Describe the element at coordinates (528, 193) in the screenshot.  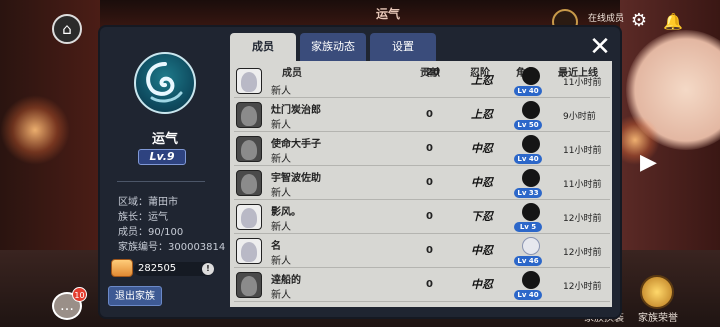
I see `character-level: Lv 33` at that location.